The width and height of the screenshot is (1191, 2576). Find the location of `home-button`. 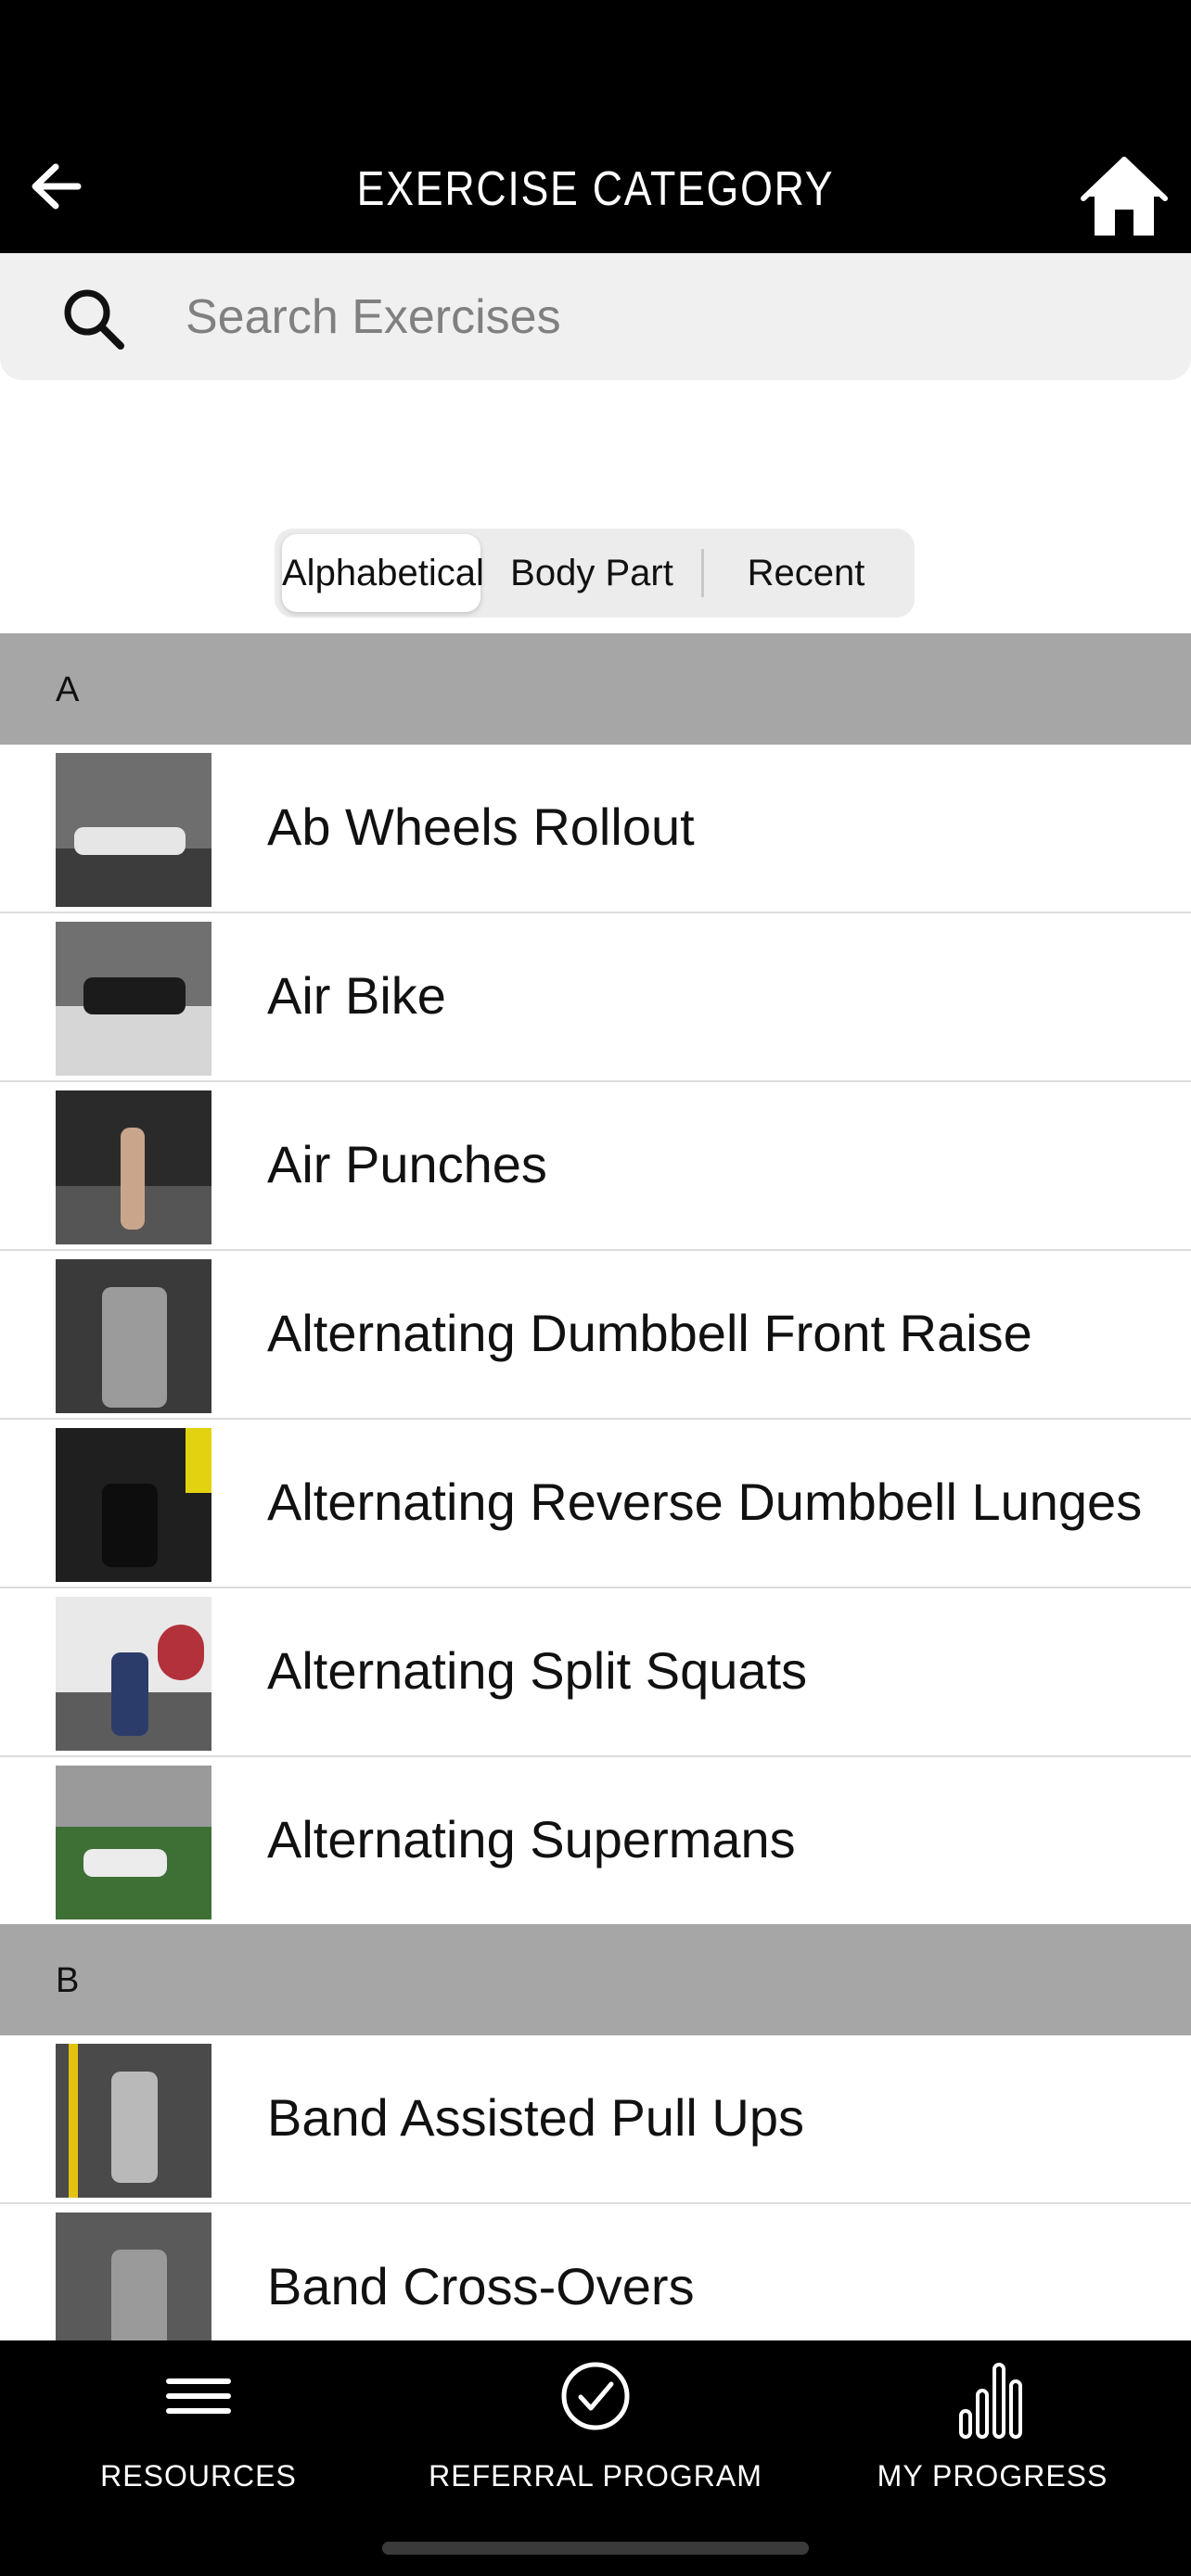

home-button is located at coordinates (1124, 196).